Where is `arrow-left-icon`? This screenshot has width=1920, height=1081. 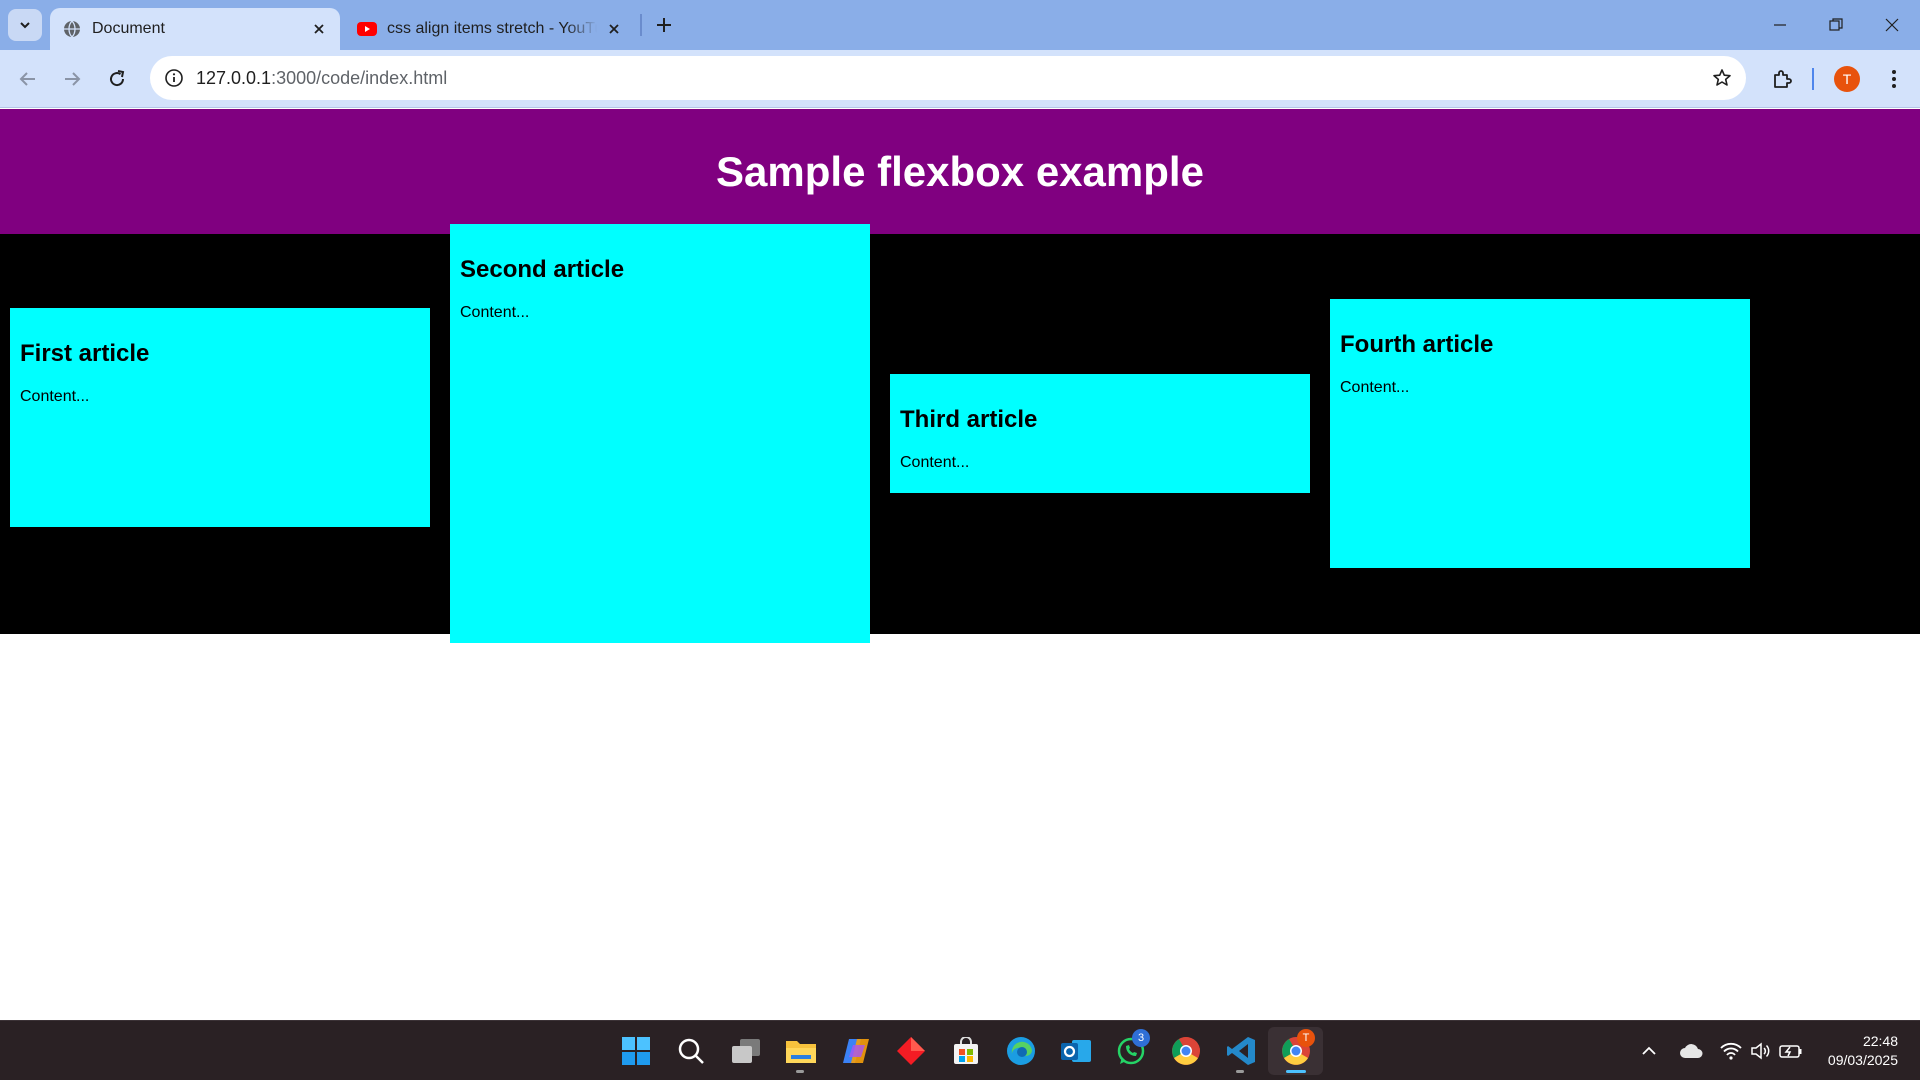 arrow-left-icon is located at coordinates (27, 79).